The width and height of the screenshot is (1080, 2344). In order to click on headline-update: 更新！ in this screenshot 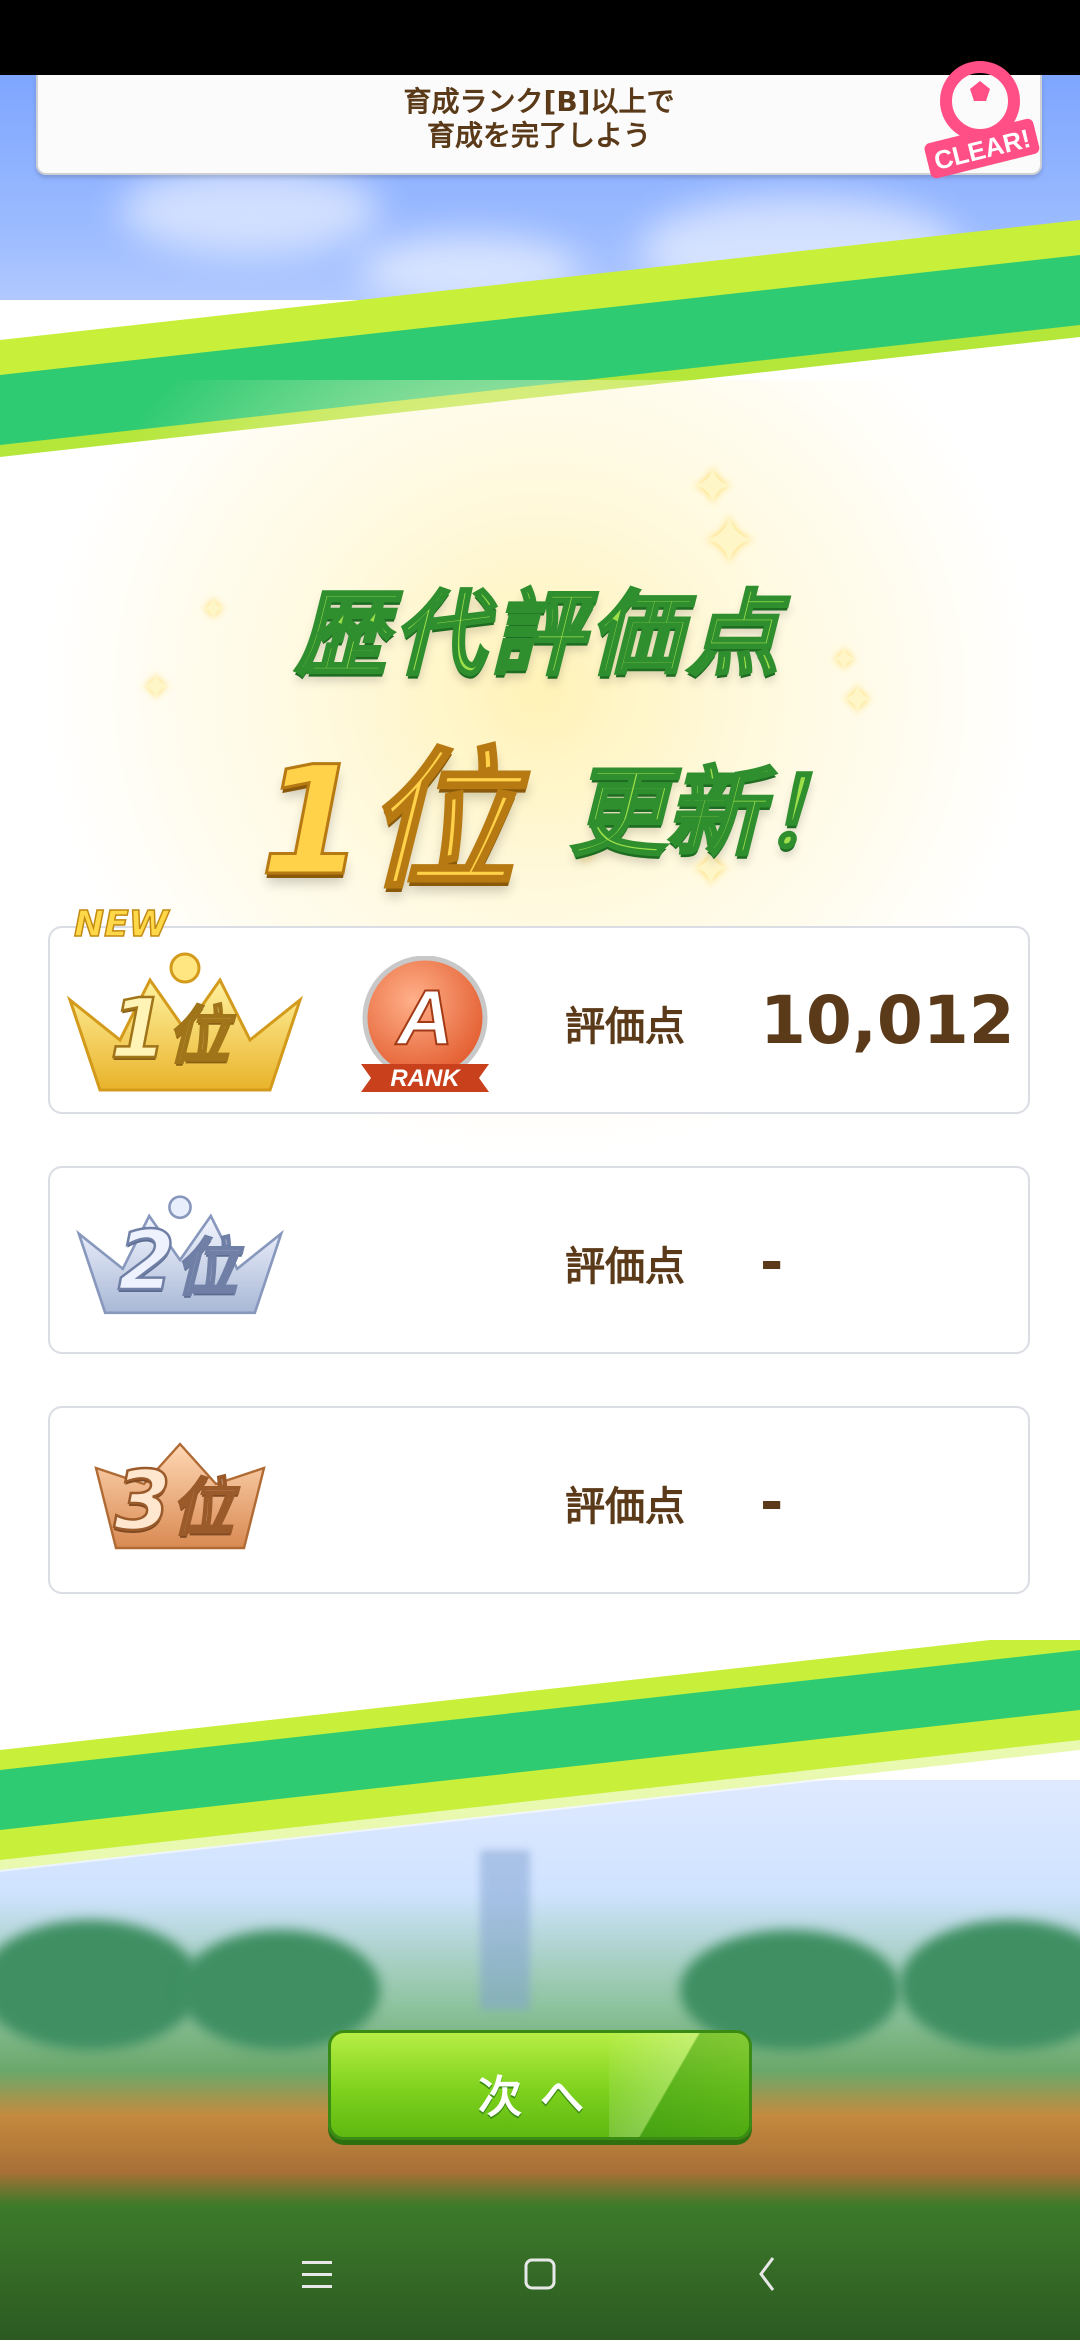, I will do `click(714, 813)`.